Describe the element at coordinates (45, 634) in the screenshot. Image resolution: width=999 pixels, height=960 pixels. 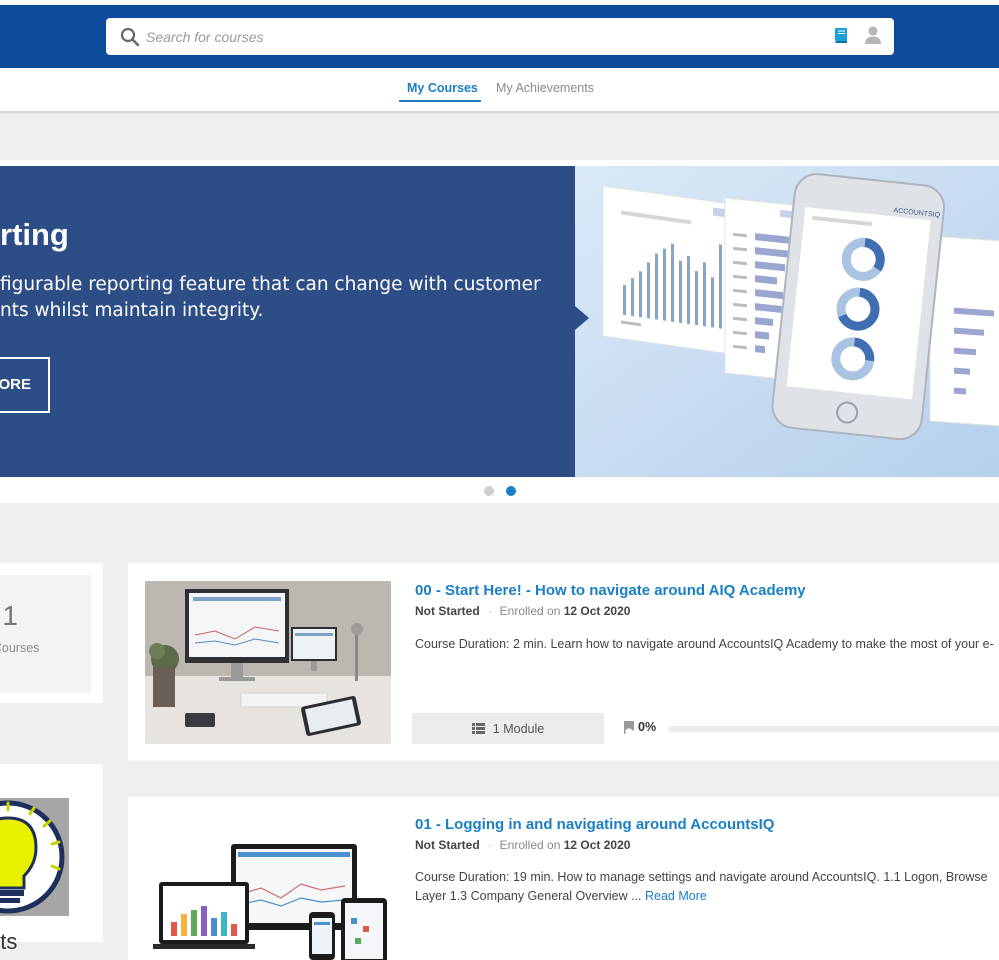
I see `stats-card-inner` at that location.